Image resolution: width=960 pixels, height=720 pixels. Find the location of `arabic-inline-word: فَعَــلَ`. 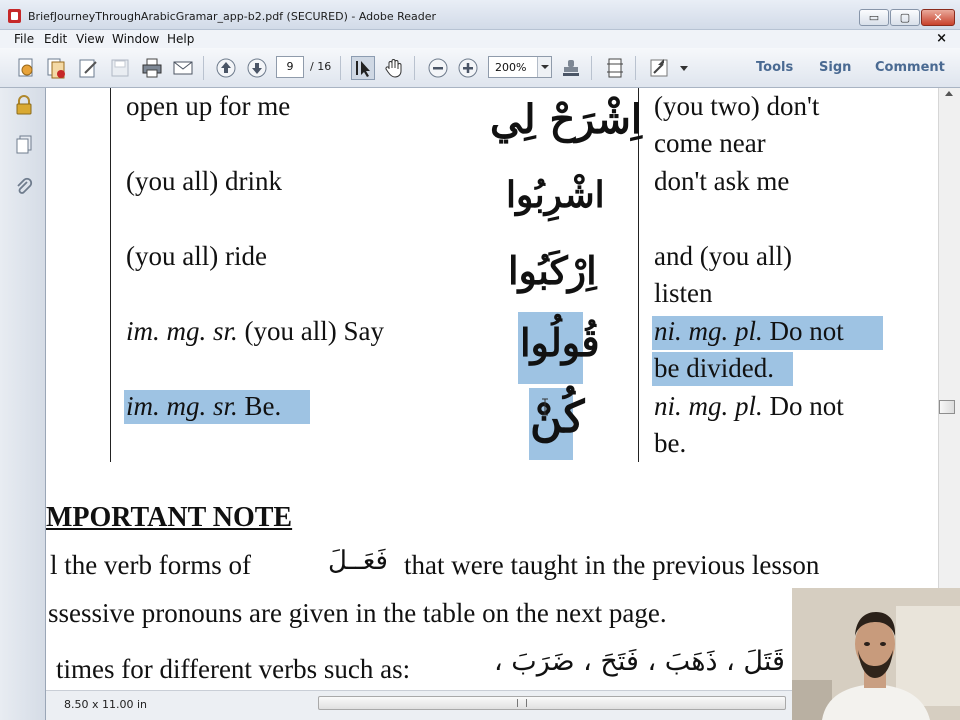

arabic-inline-word: فَعَــلَ is located at coordinates (358, 561).